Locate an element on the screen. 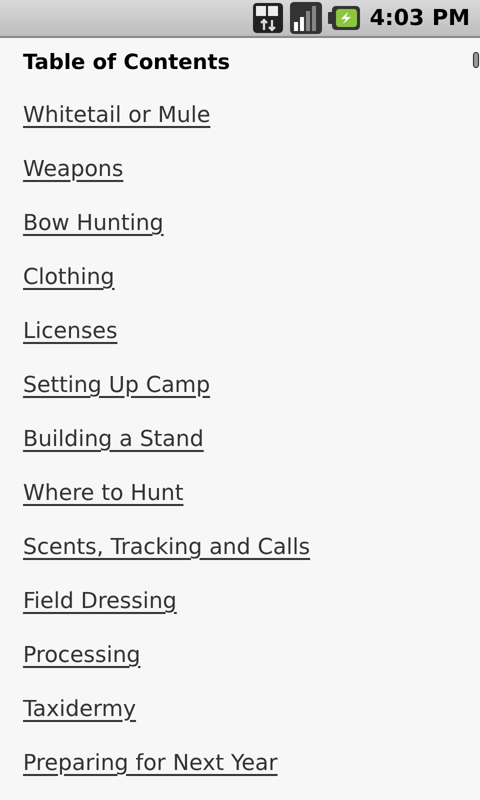  contents-link: Licenses is located at coordinates (70, 332).